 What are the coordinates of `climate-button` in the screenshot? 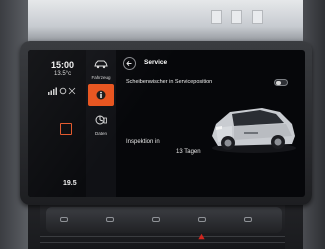 It's located at (156, 219).